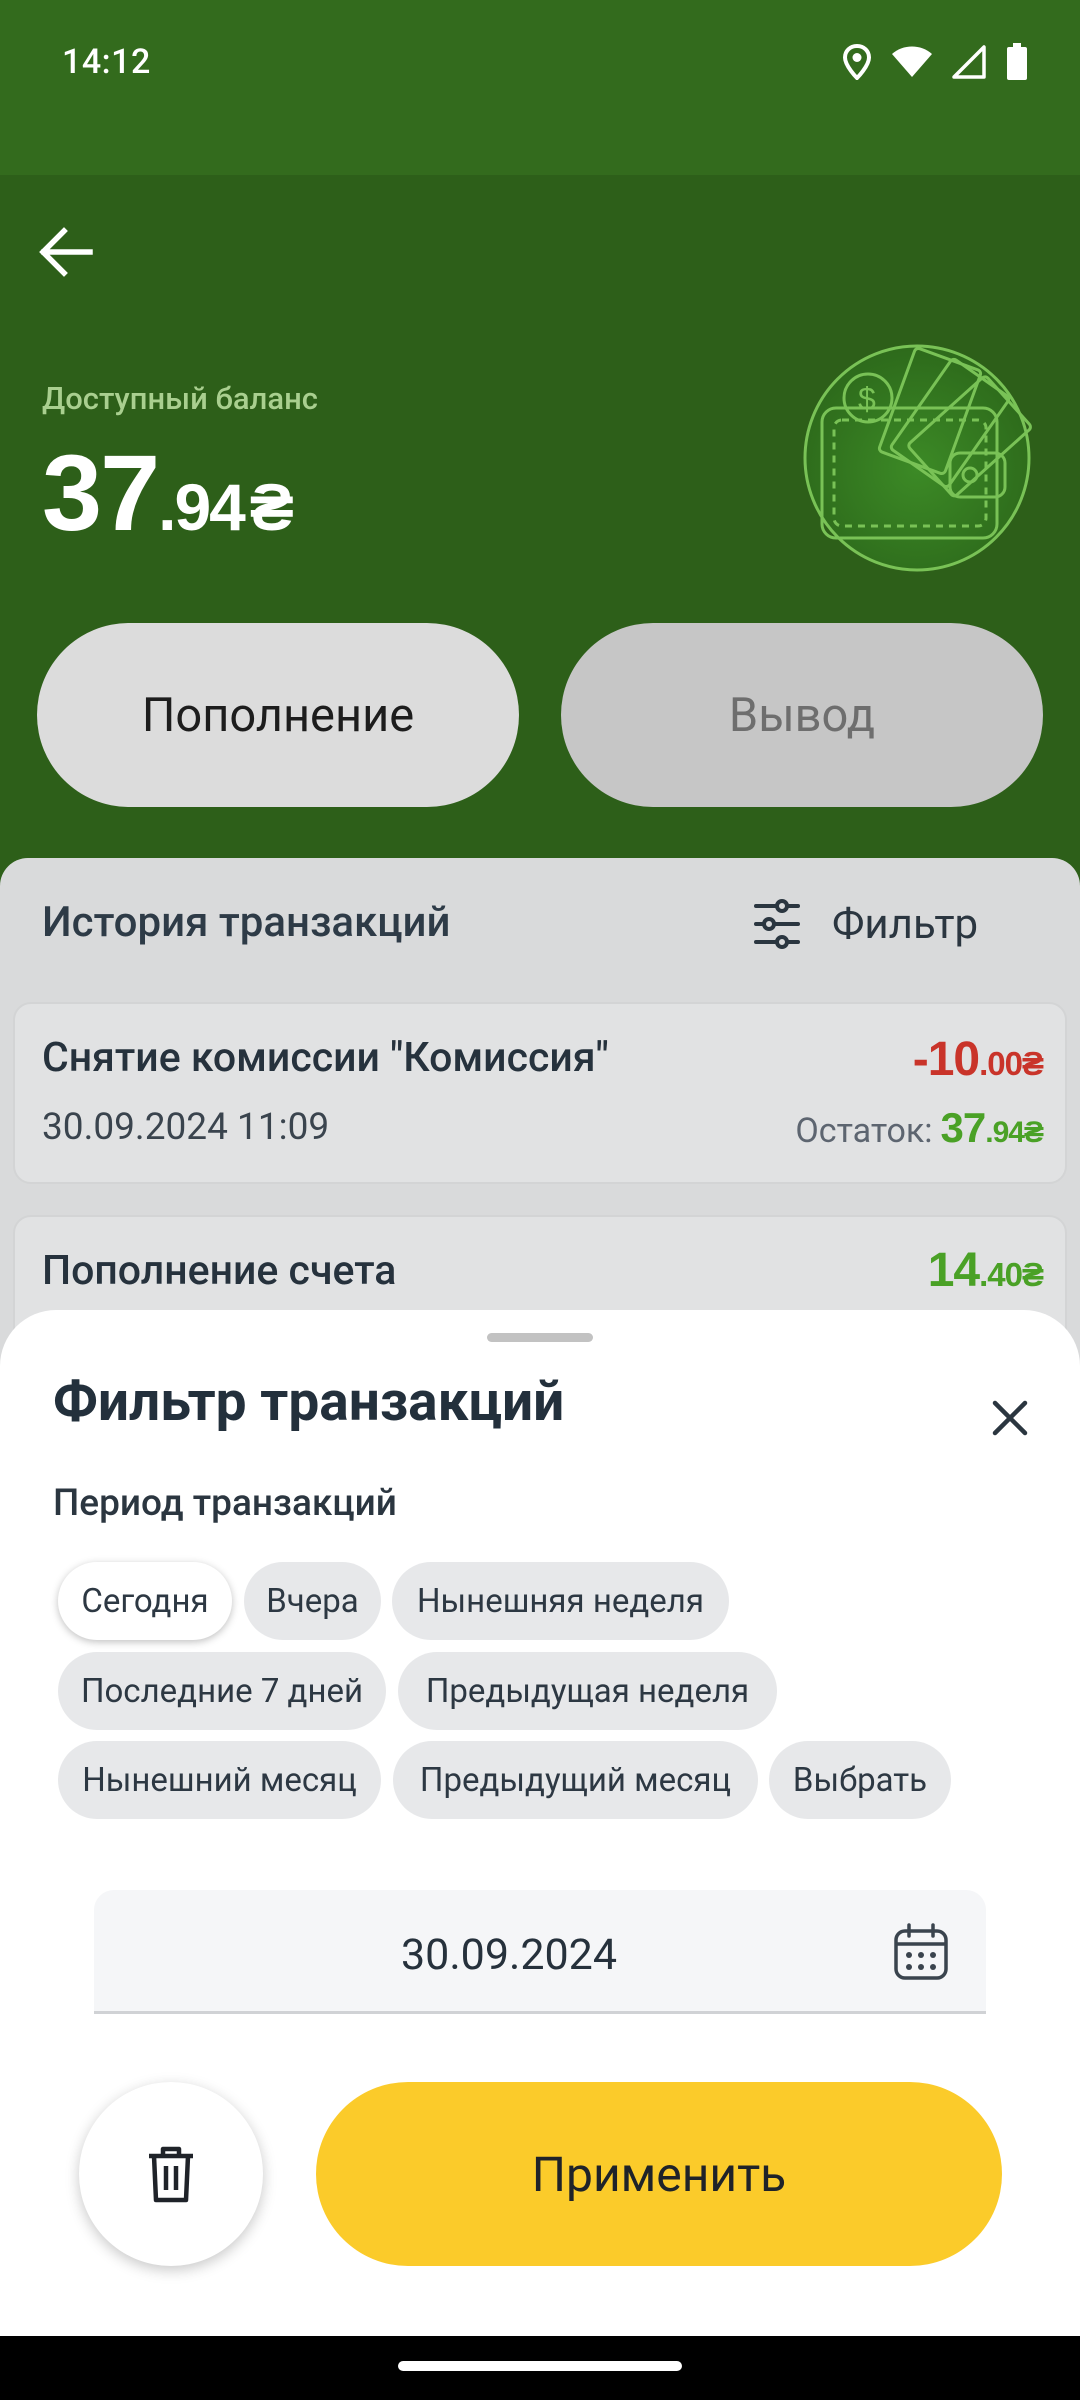 The image size is (1080, 2400). I want to click on home-gesture-handle, so click(540, 2366).